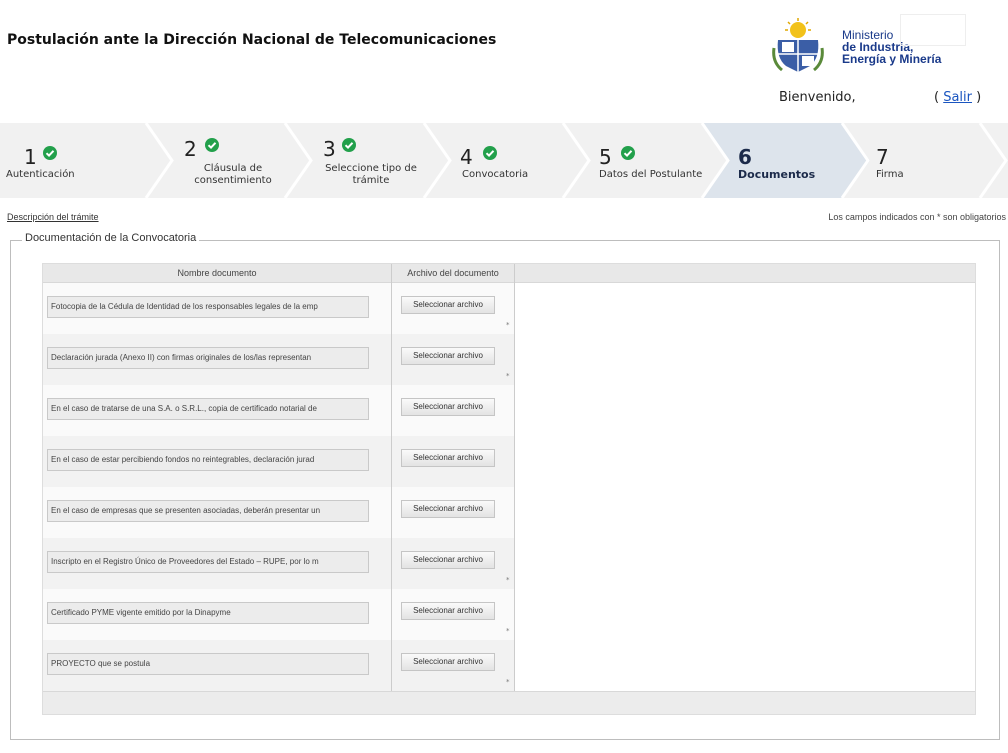  What do you see at coordinates (233, 174) in the screenshot?
I see `step-label: Cláusula de consentimiento` at bounding box center [233, 174].